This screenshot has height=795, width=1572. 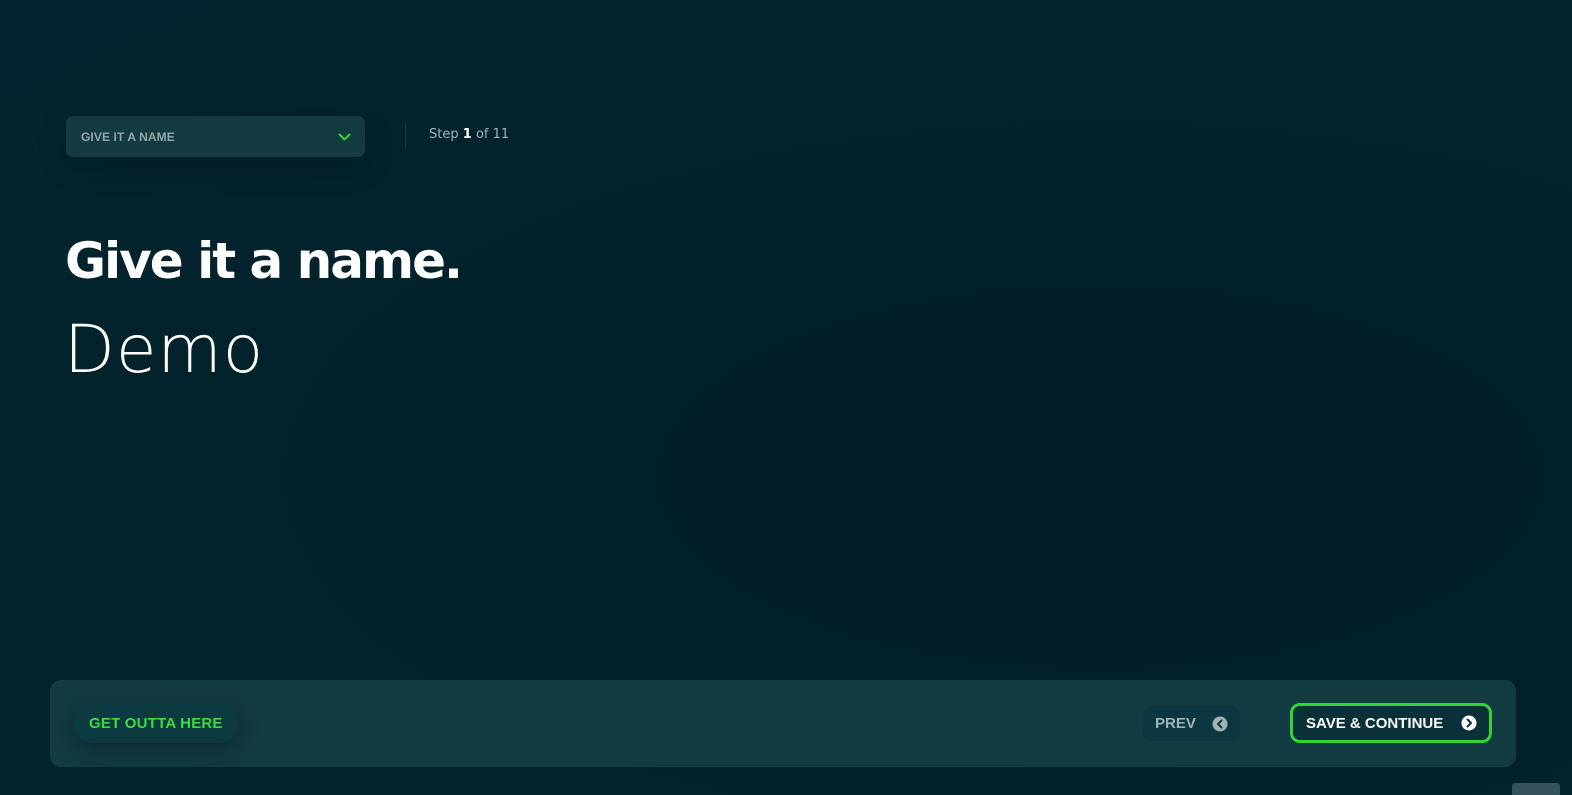 I want to click on prev-button: PREV, so click(x=1191, y=723).